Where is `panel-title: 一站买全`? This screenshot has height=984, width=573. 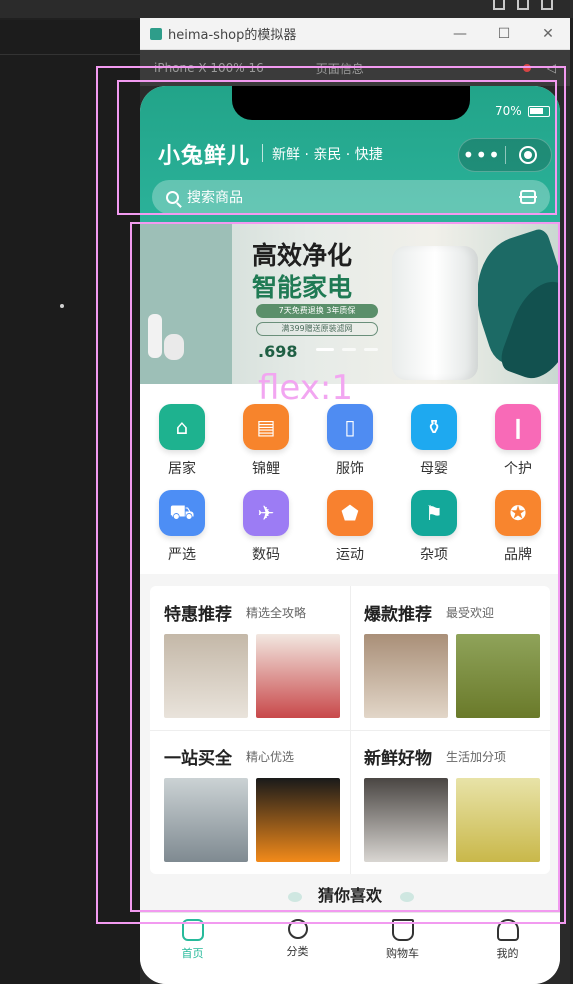 panel-title: 一站买全 is located at coordinates (198, 759).